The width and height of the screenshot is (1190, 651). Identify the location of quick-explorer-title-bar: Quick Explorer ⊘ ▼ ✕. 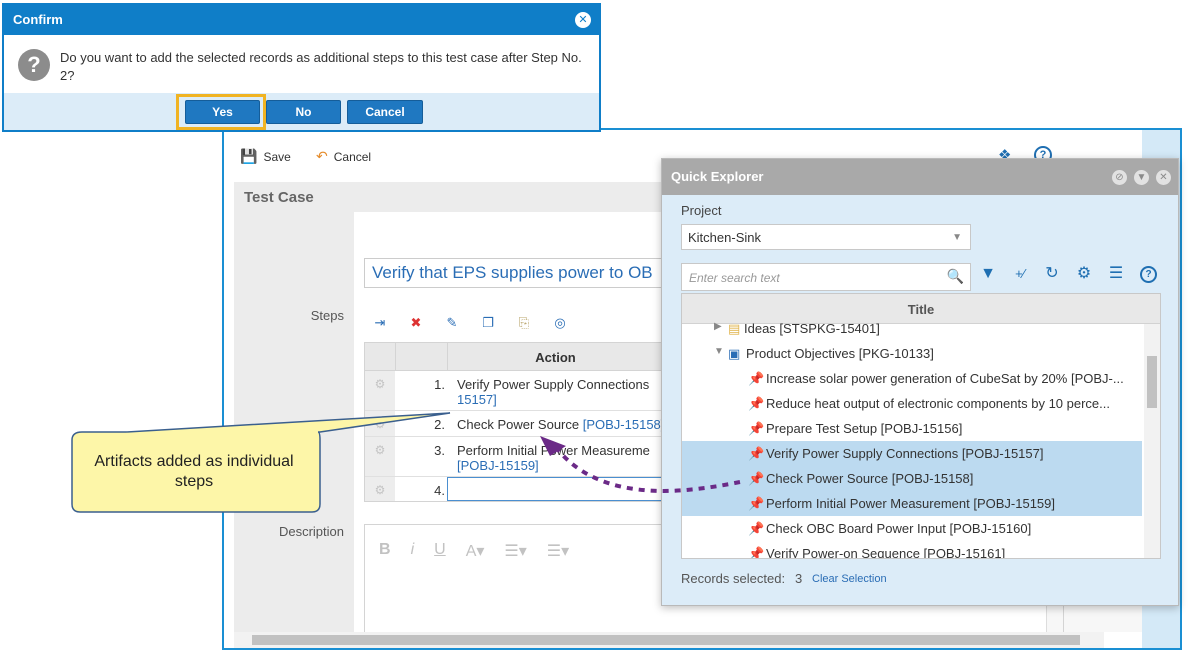
(920, 177).